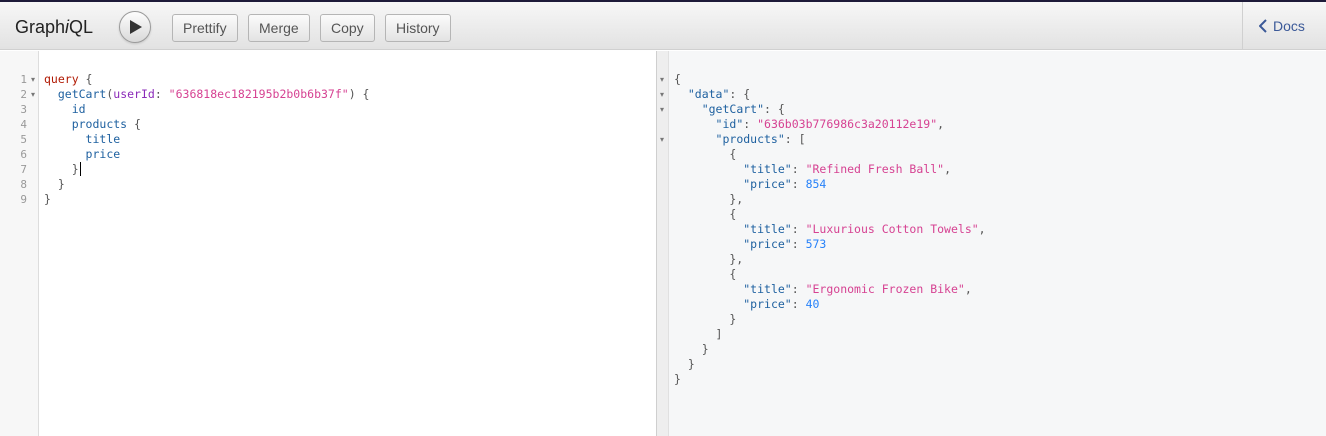 This screenshot has height=436, width=1326. I want to click on toolbar: GraphiQL Prettify Merge Copy History, so click(663, 26).